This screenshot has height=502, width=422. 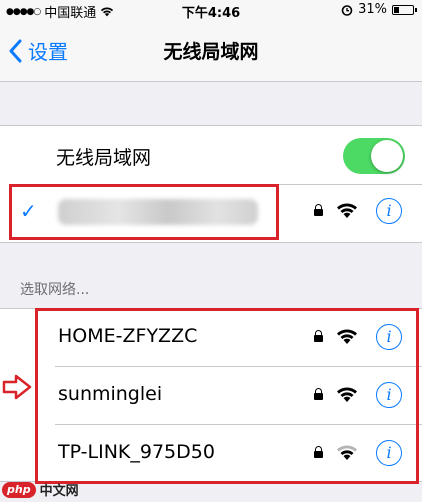 What do you see at coordinates (17, 387) in the screenshot?
I see `arrow-right-icon` at bounding box center [17, 387].